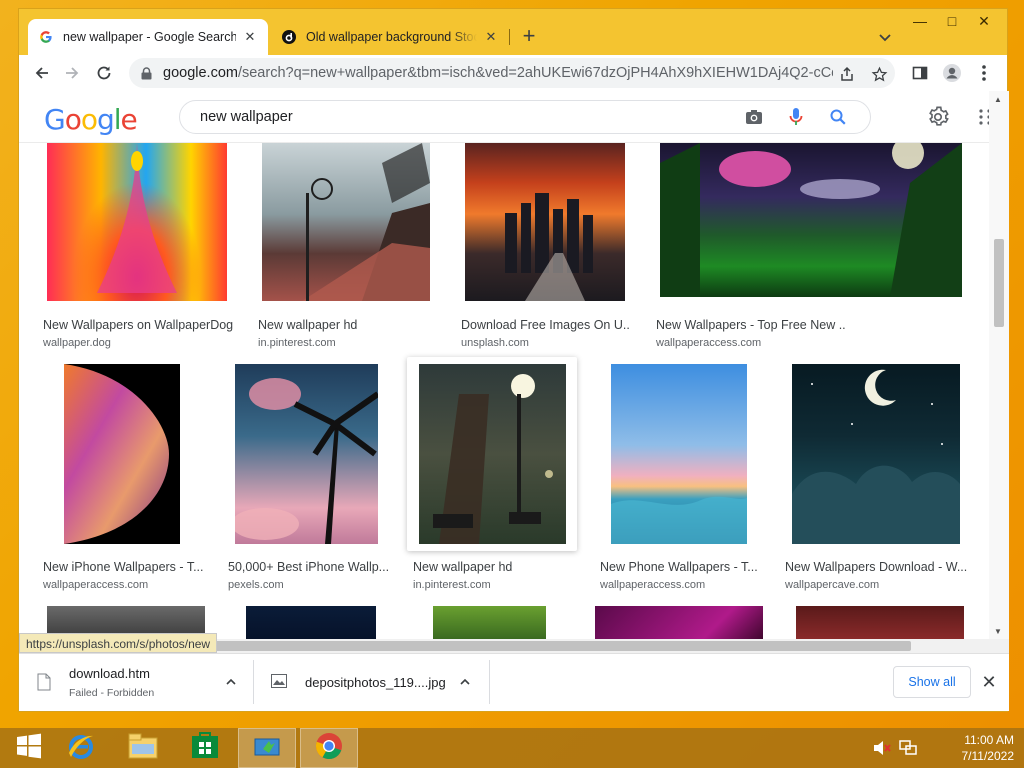 The image size is (1024, 768). Describe the element at coordinates (938, 117) in the screenshot. I see `settings-gear-icon` at that location.